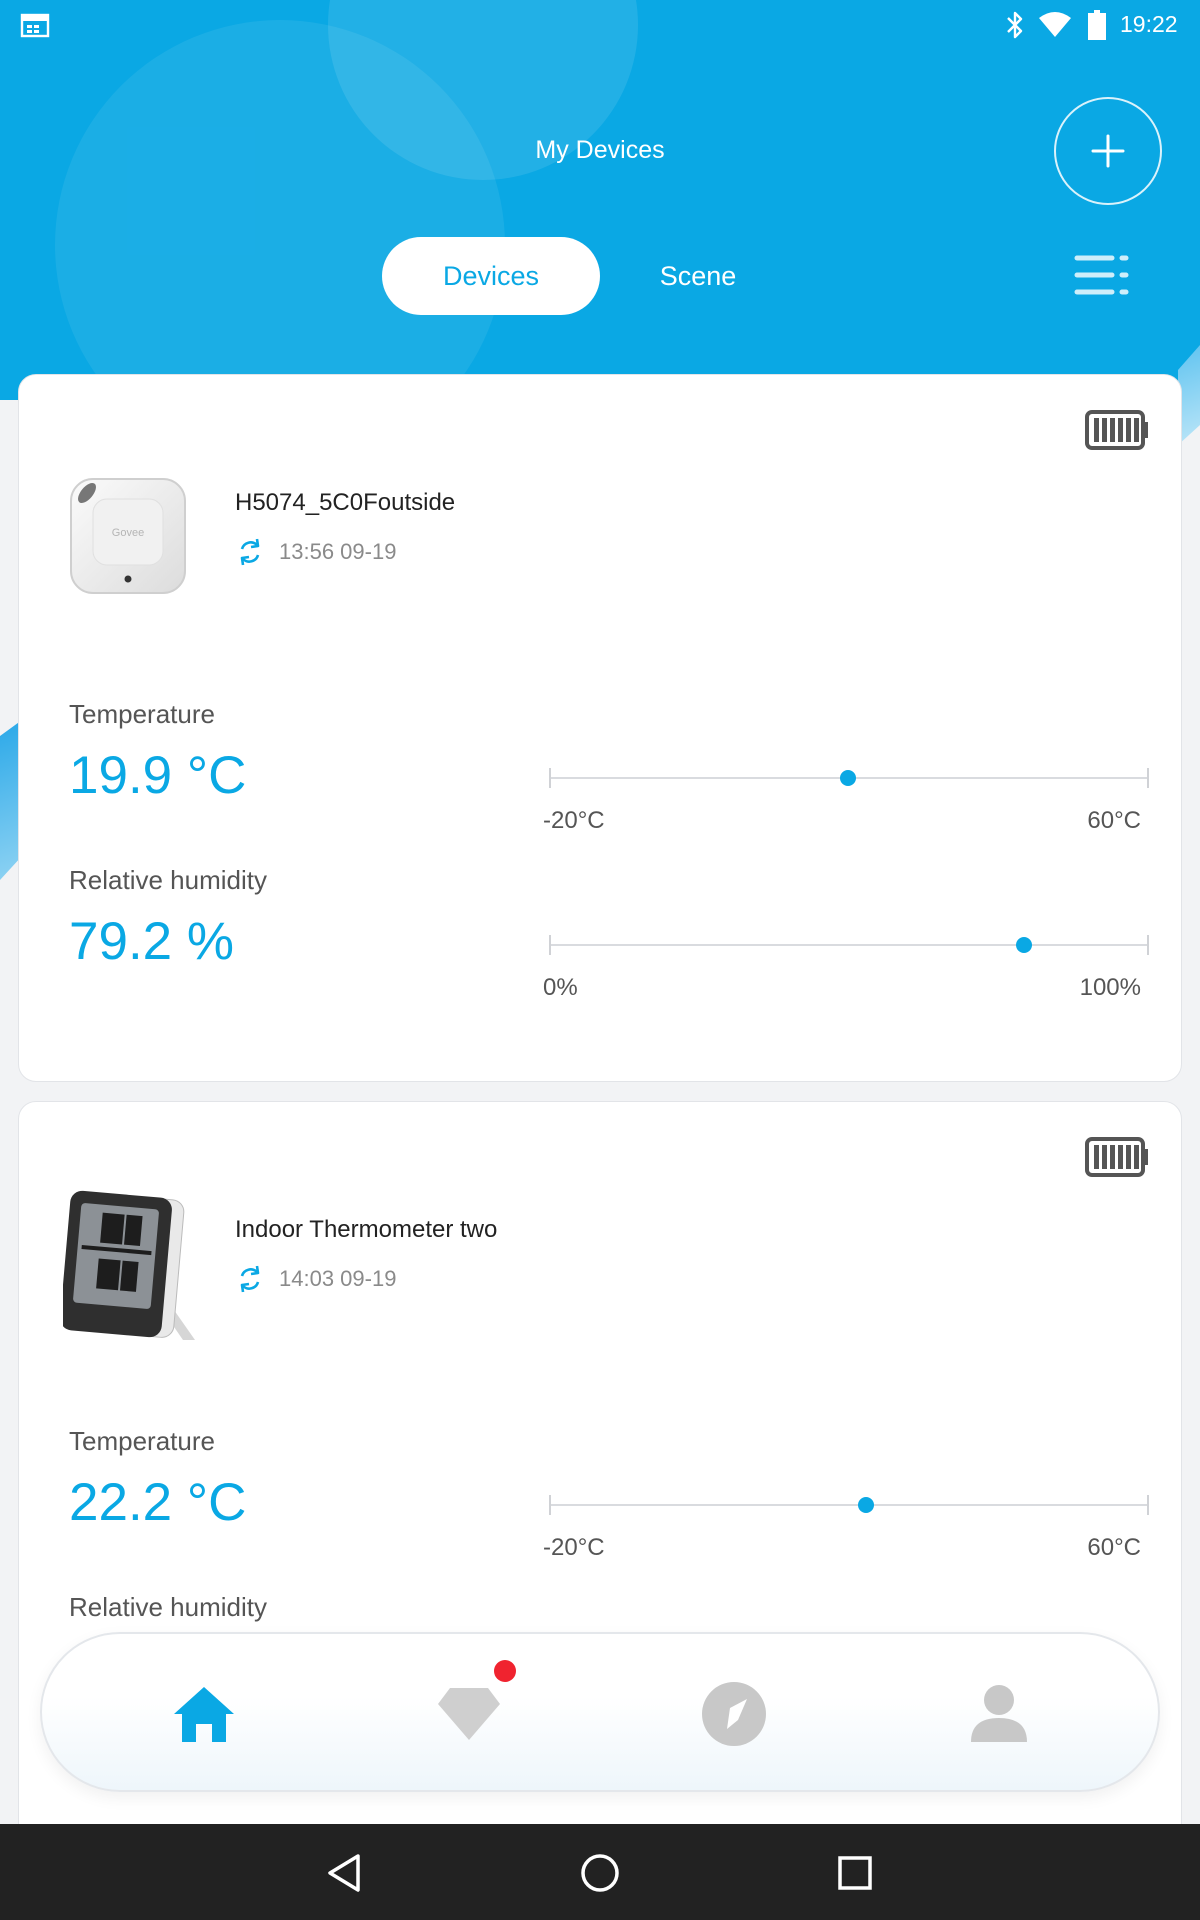 The width and height of the screenshot is (1200, 1920). What do you see at coordinates (366, 1229) in the screenshot?
I see `device-name: Indoor Thermometer two` at bounding box center [366, 1229].